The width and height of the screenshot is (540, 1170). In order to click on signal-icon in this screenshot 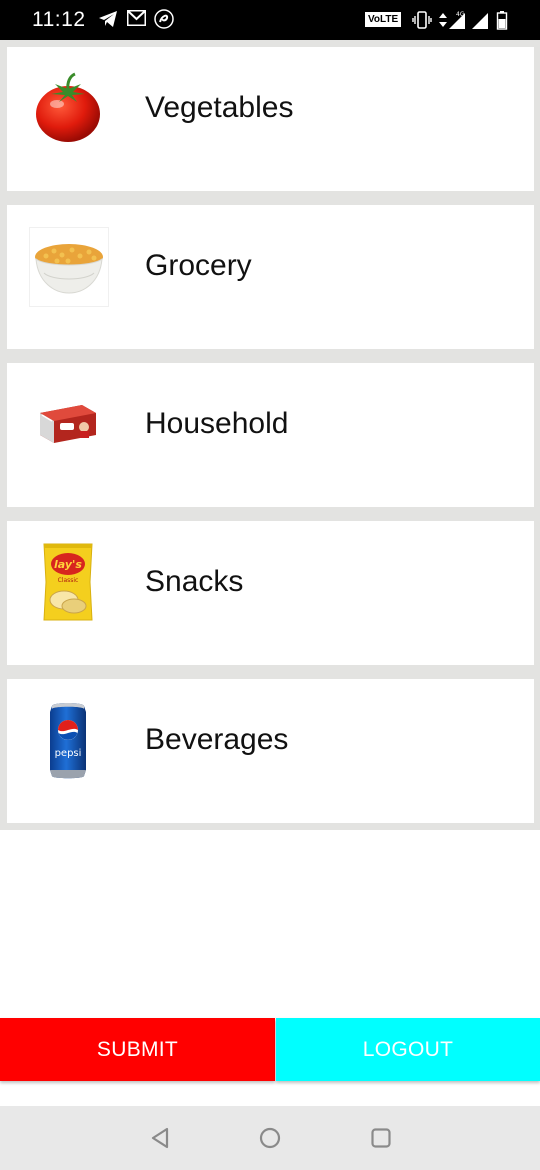, I will do `click(480, 21)`.